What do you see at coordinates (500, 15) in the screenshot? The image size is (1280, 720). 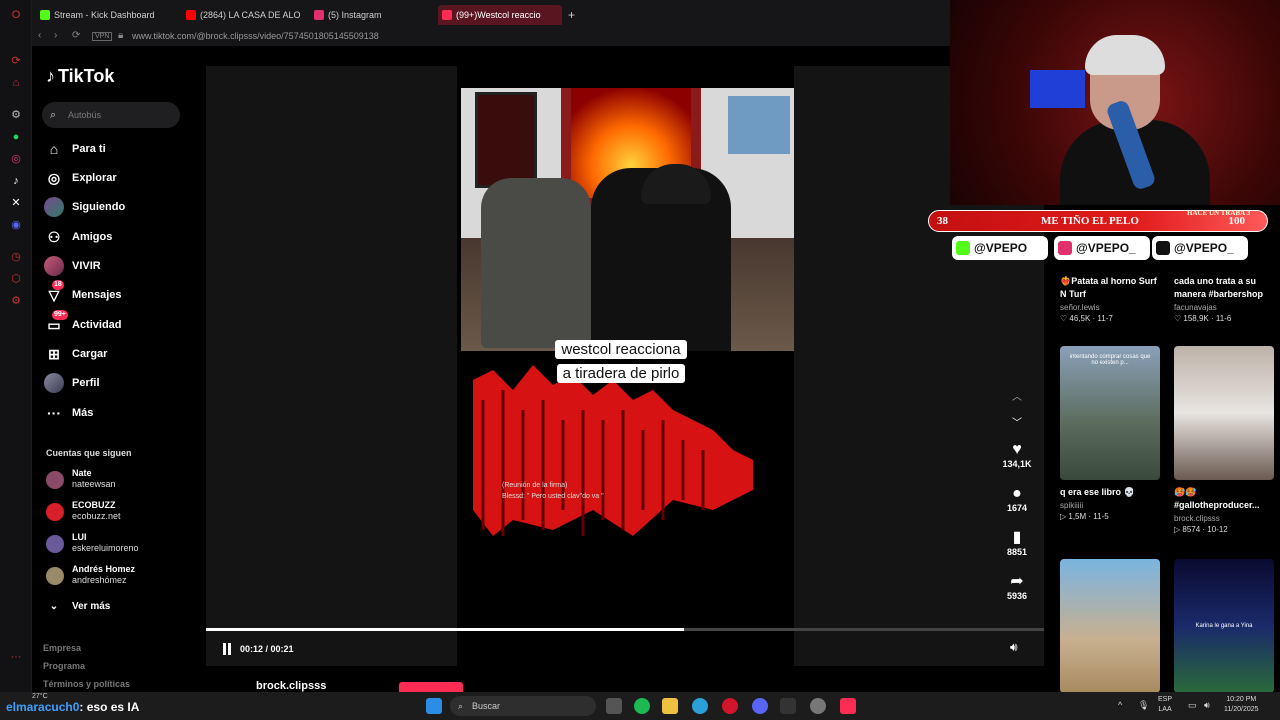 I see `tab-tiktok: (99+)Westcol reaccio` at bounding box center [500, 15].